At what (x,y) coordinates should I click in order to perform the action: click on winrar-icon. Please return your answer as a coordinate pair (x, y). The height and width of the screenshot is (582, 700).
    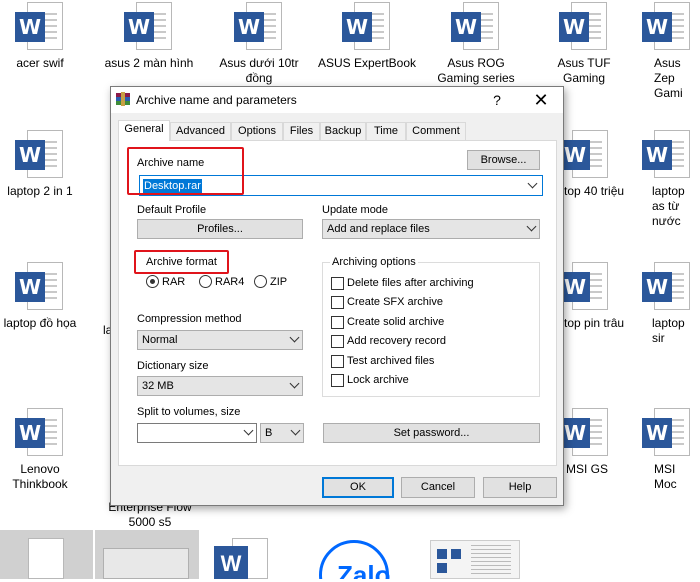
    Looking at the image, I should click on (123, 99).